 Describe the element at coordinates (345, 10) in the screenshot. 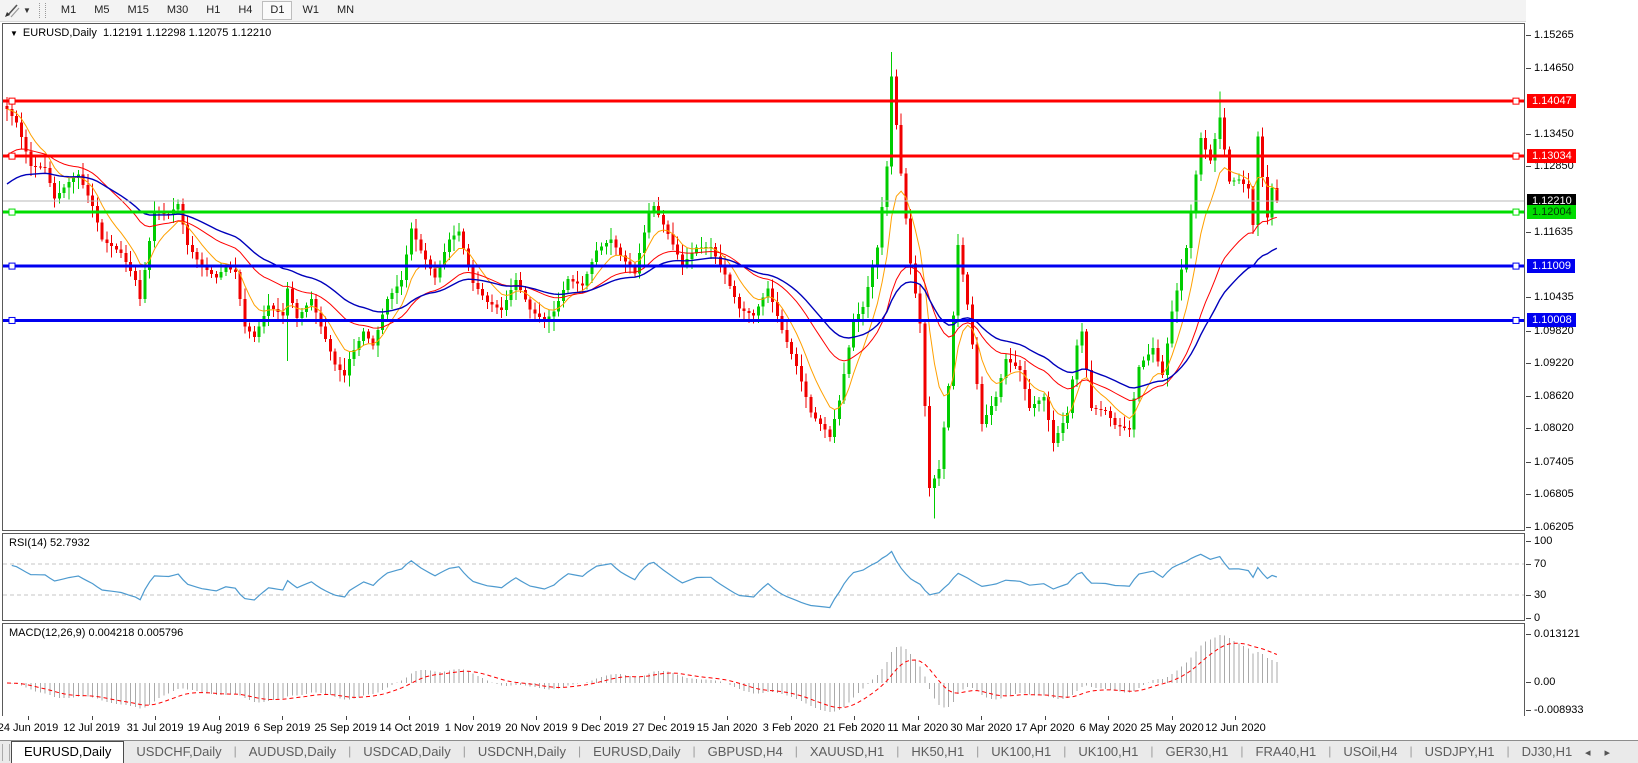

I see `timeframe-button-mn: MN` at that location.